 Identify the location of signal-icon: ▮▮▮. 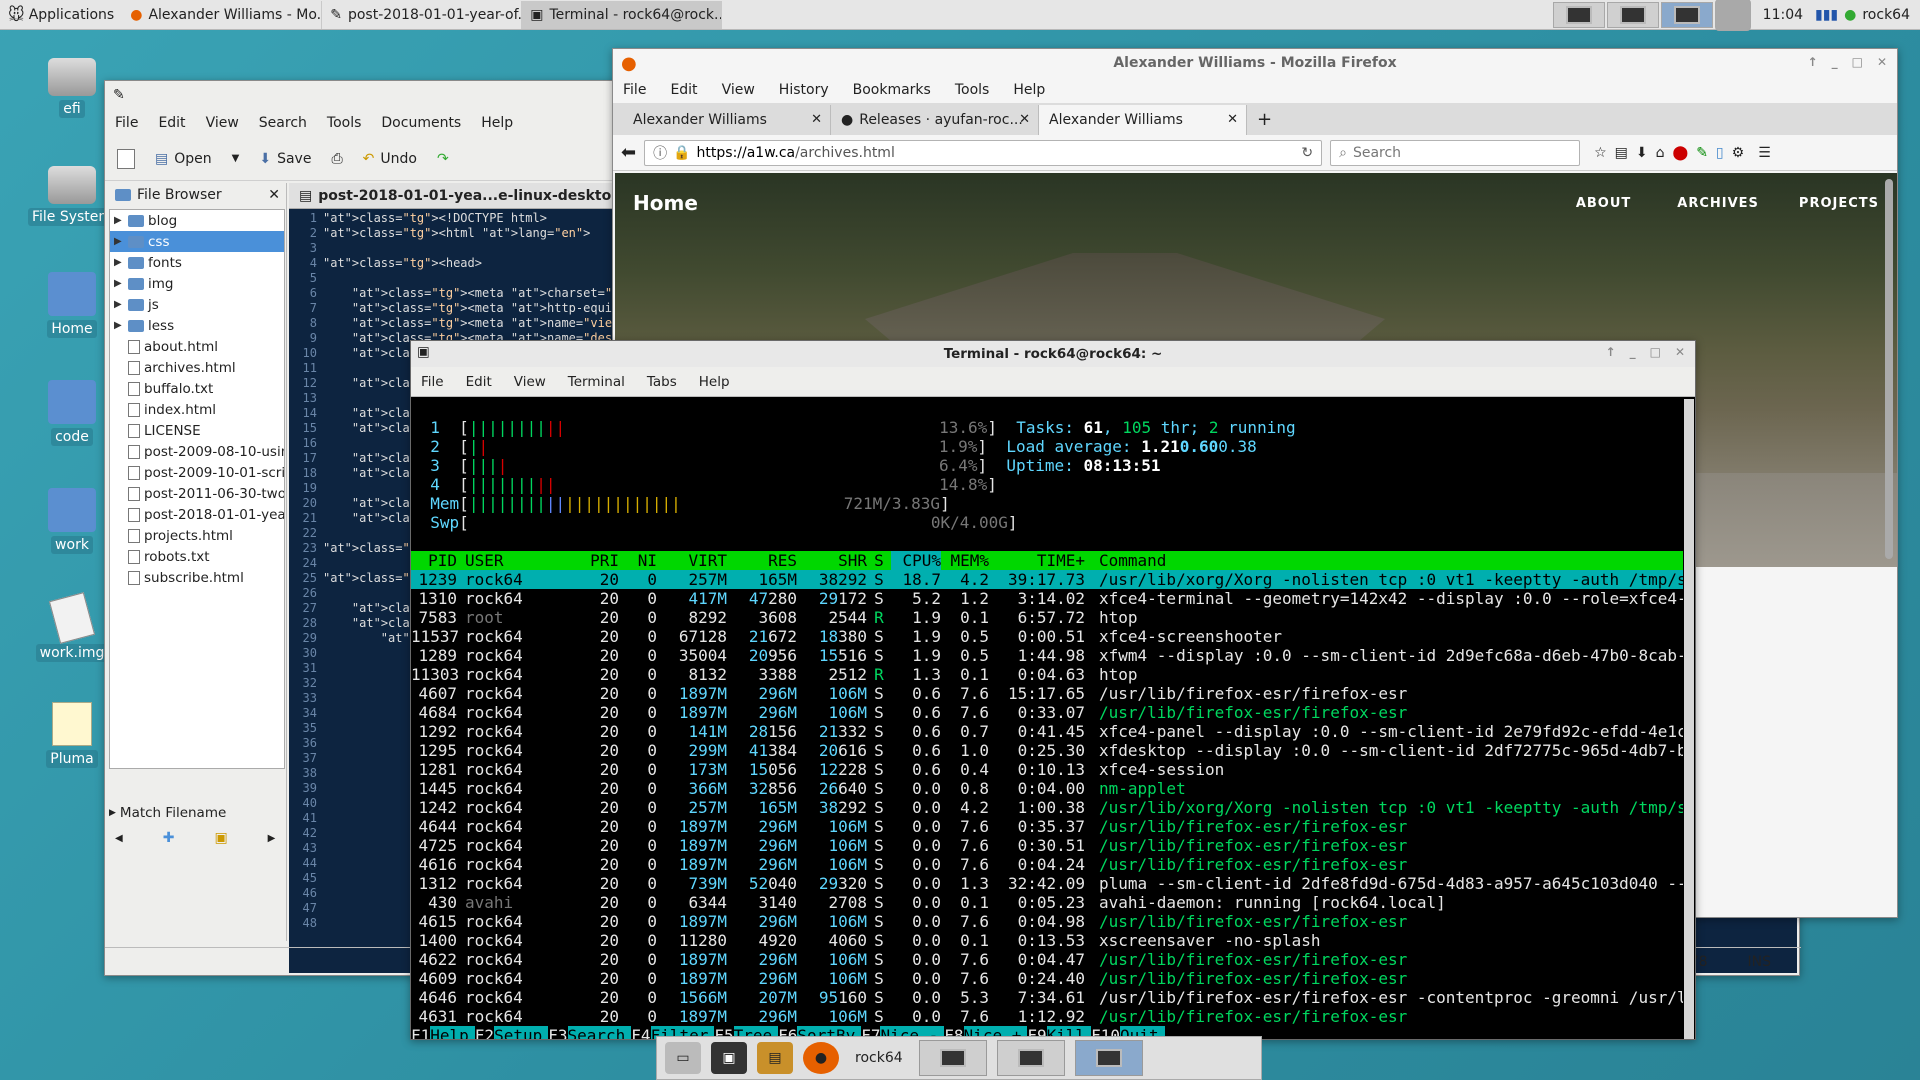
(1826, 15).